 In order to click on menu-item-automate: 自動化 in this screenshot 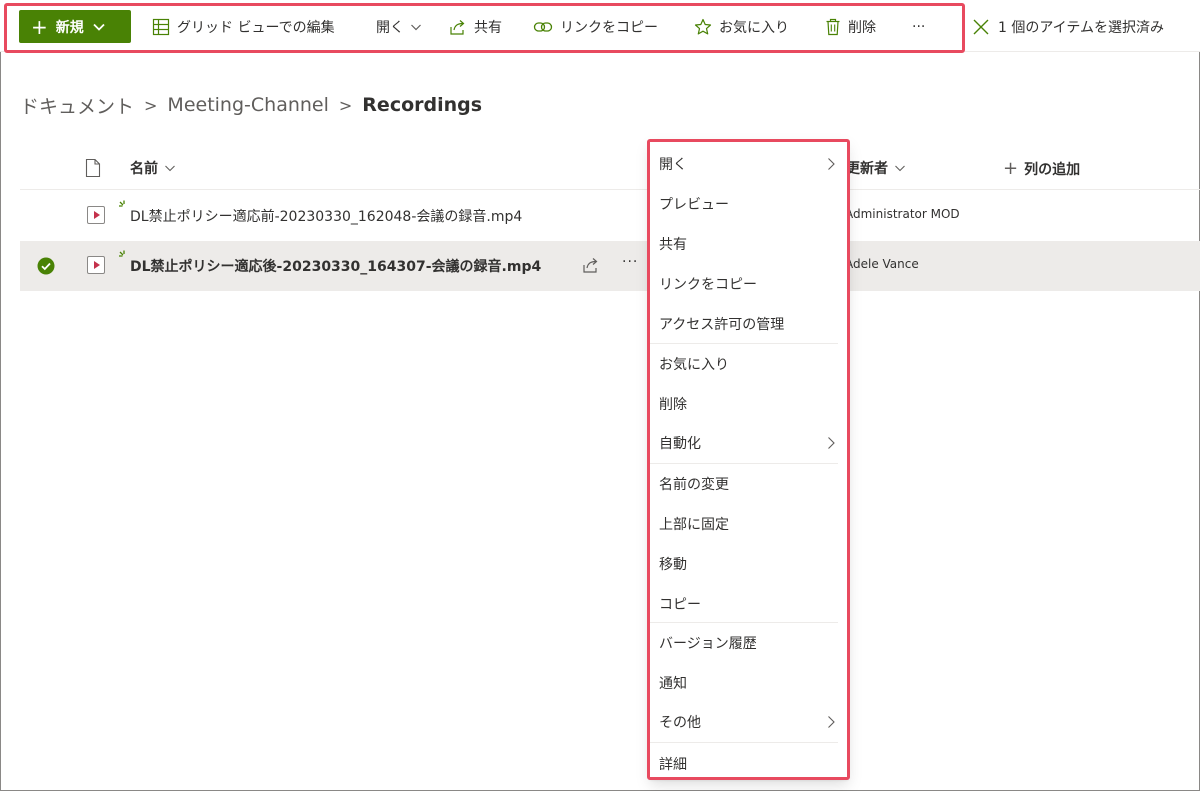, I will do `click(744, 443)`.